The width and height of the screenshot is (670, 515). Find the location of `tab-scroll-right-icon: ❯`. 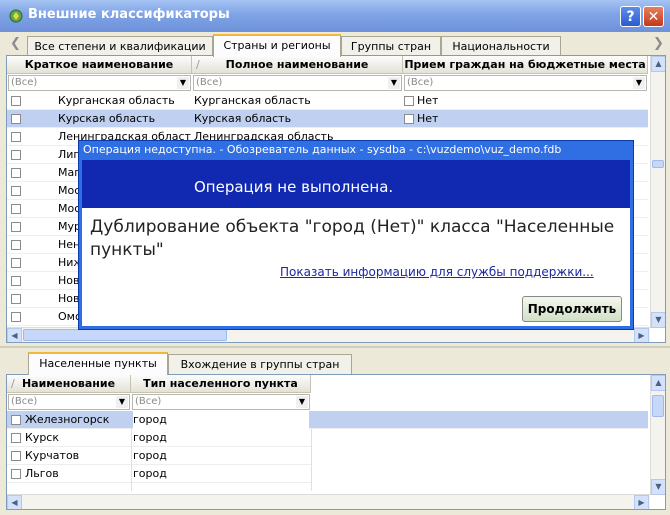

tab-scroll-right-icon: ❯ is located at coordinates (658, 43).